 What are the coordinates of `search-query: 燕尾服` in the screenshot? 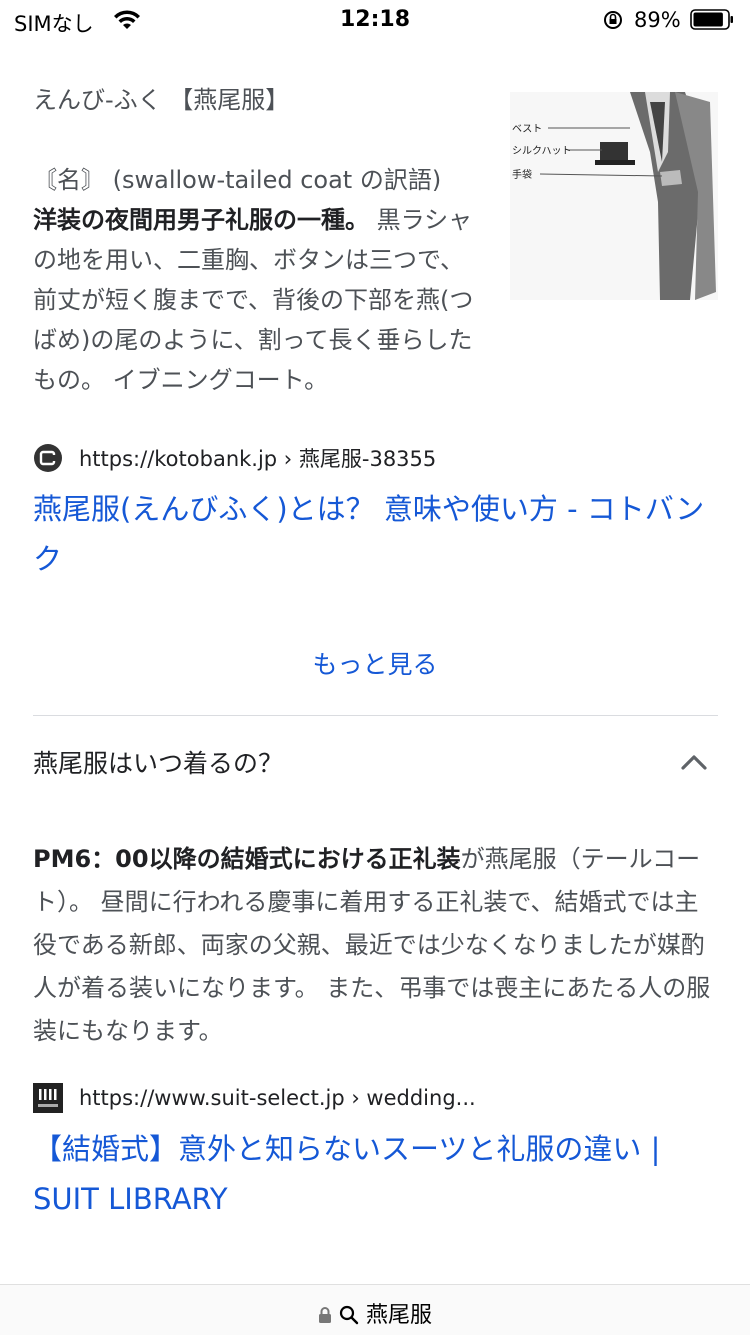 It's located at (398, 1315).